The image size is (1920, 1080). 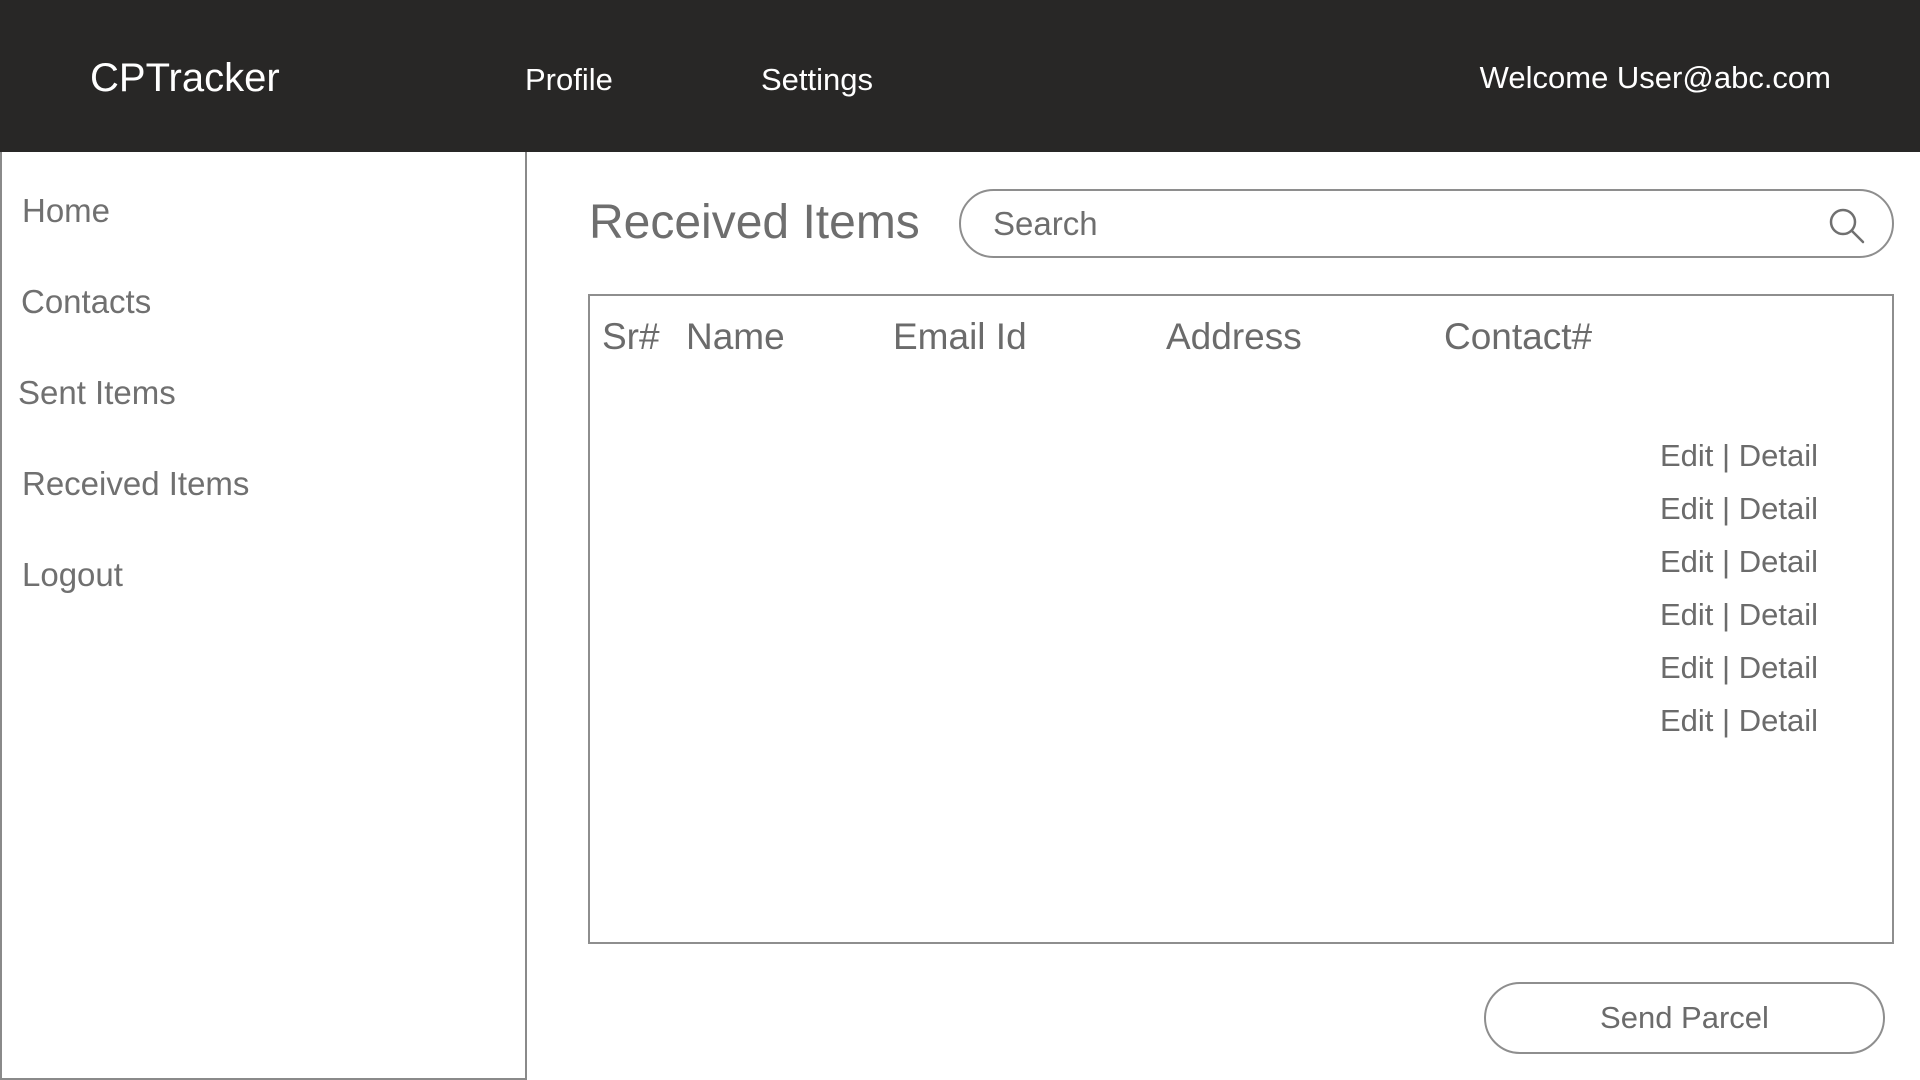 What do you see at coordinates (97, 393) in the screenshot?
I see `sidebar-item-sent-items: Sent Items` at bounding box center [97, 393].